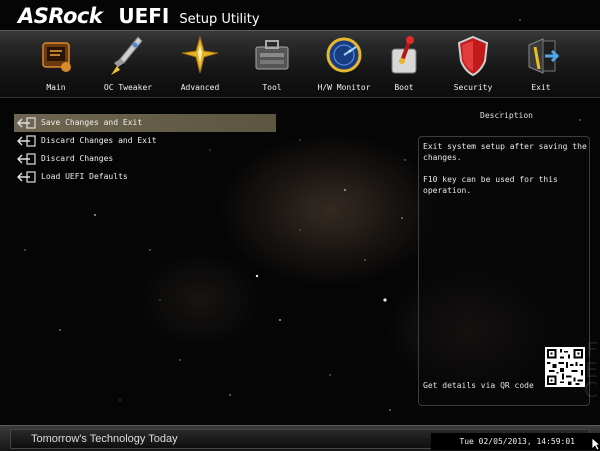 This screenshot has height=451, width=600. What do you see at coordinates (104, 439) in the screenshot?
I see `footer-tagline: Tomorrow's Technology Today` at bounding box center [104, 439].